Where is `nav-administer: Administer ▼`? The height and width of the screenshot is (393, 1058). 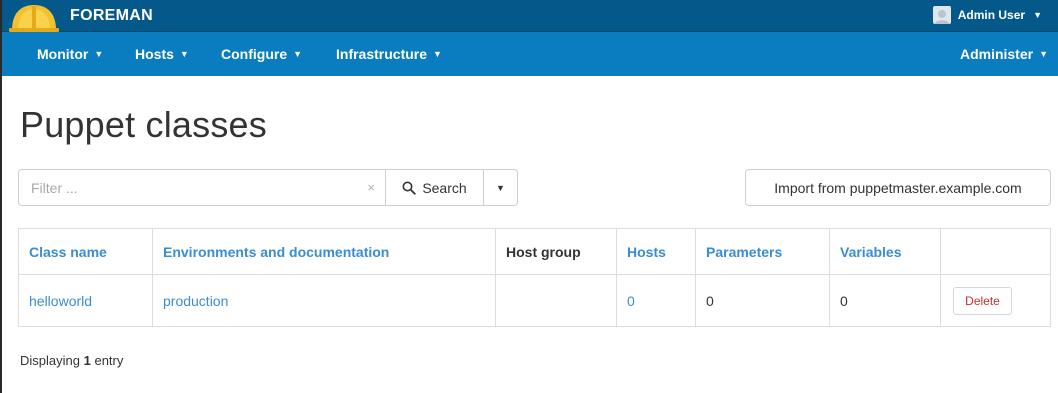 nav-administer: Administer ▼ is located at coordinates (1004, 54).